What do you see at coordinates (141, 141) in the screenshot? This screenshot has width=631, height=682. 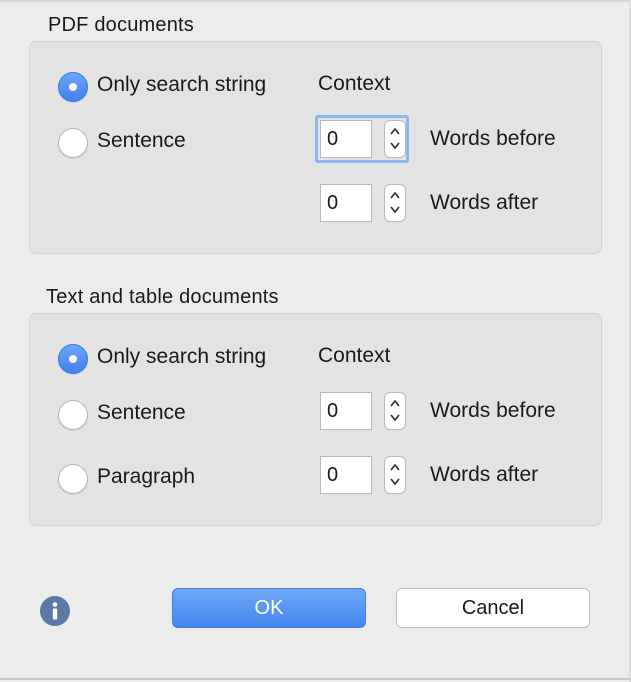 I see `pdf-sentence-label: Sentence` at bounding box center [141, 141].